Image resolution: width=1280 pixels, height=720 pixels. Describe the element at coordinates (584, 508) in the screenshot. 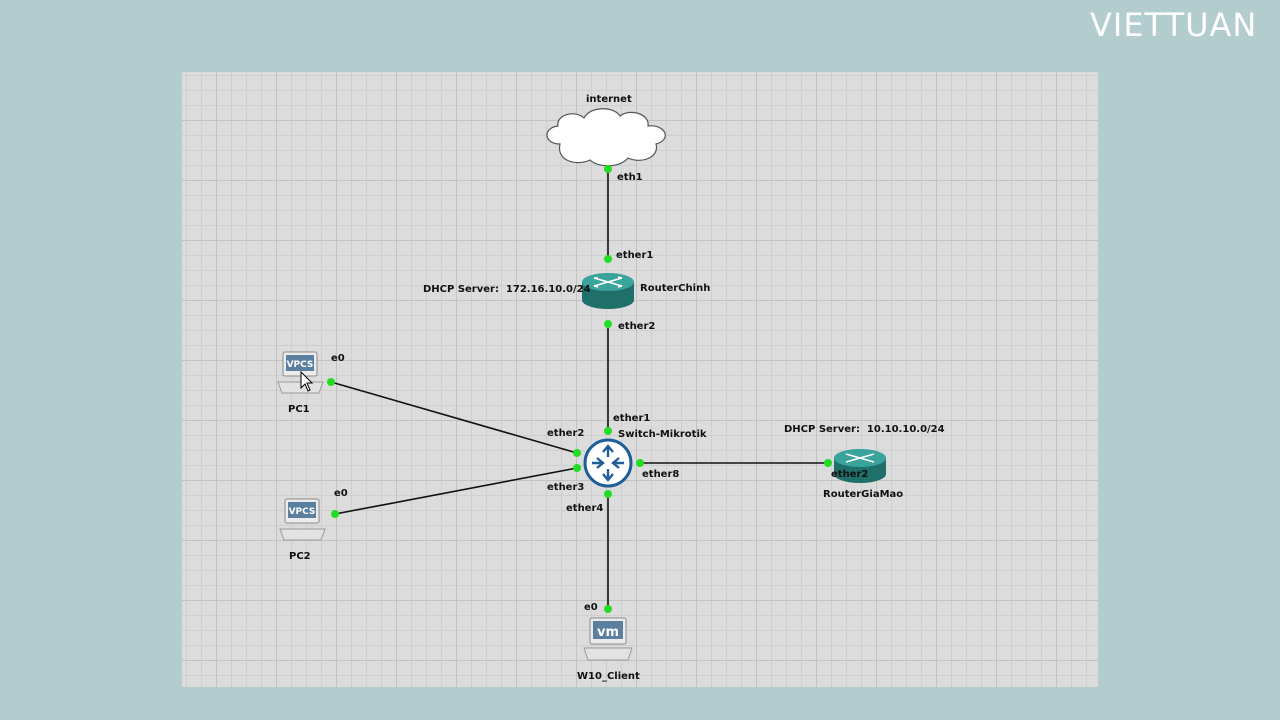

I see `port-label: ether4` at that location.